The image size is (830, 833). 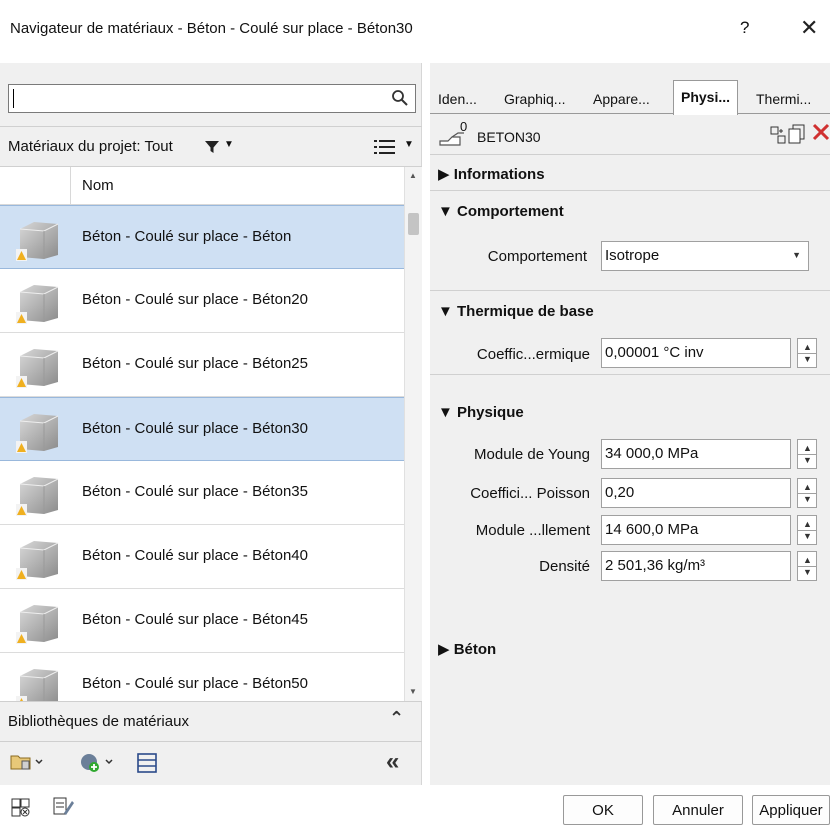 What do you see at coordinates (195, 683) in the screenshot?
I see `material-name: Béton - Coulé sur place - Béton50` at bounding box center [195, 683].